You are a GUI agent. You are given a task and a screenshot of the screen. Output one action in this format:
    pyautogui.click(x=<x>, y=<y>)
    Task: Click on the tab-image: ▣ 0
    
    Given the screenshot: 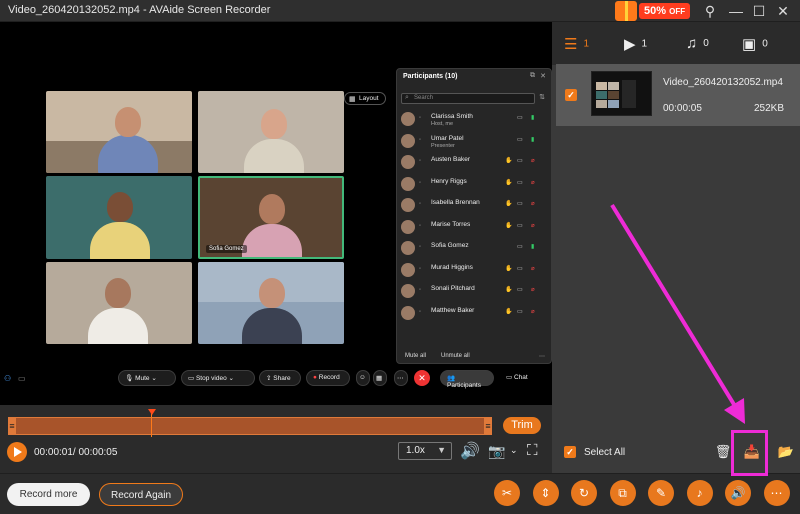 What is the action you would take?
    pyautogui.click(x=755, y=44)
    